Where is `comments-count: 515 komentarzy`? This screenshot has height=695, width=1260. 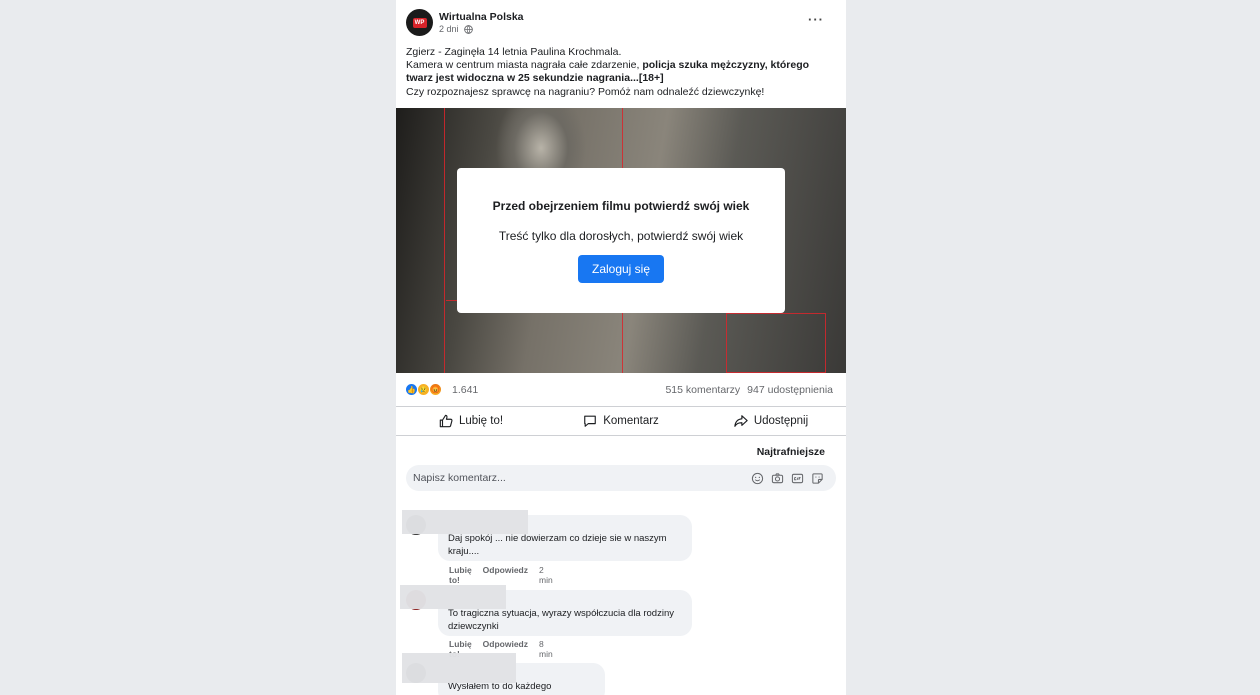 comments-count: 515 komentarzy is located at coordinates (702, 390).